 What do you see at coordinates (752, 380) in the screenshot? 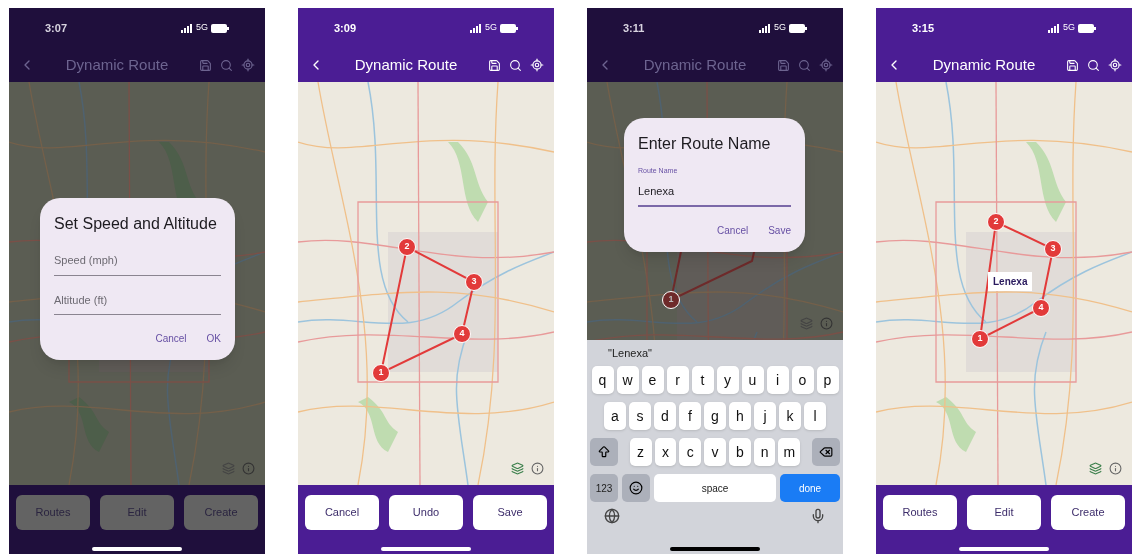
I see `key: u` at bounding box center [752, 380].